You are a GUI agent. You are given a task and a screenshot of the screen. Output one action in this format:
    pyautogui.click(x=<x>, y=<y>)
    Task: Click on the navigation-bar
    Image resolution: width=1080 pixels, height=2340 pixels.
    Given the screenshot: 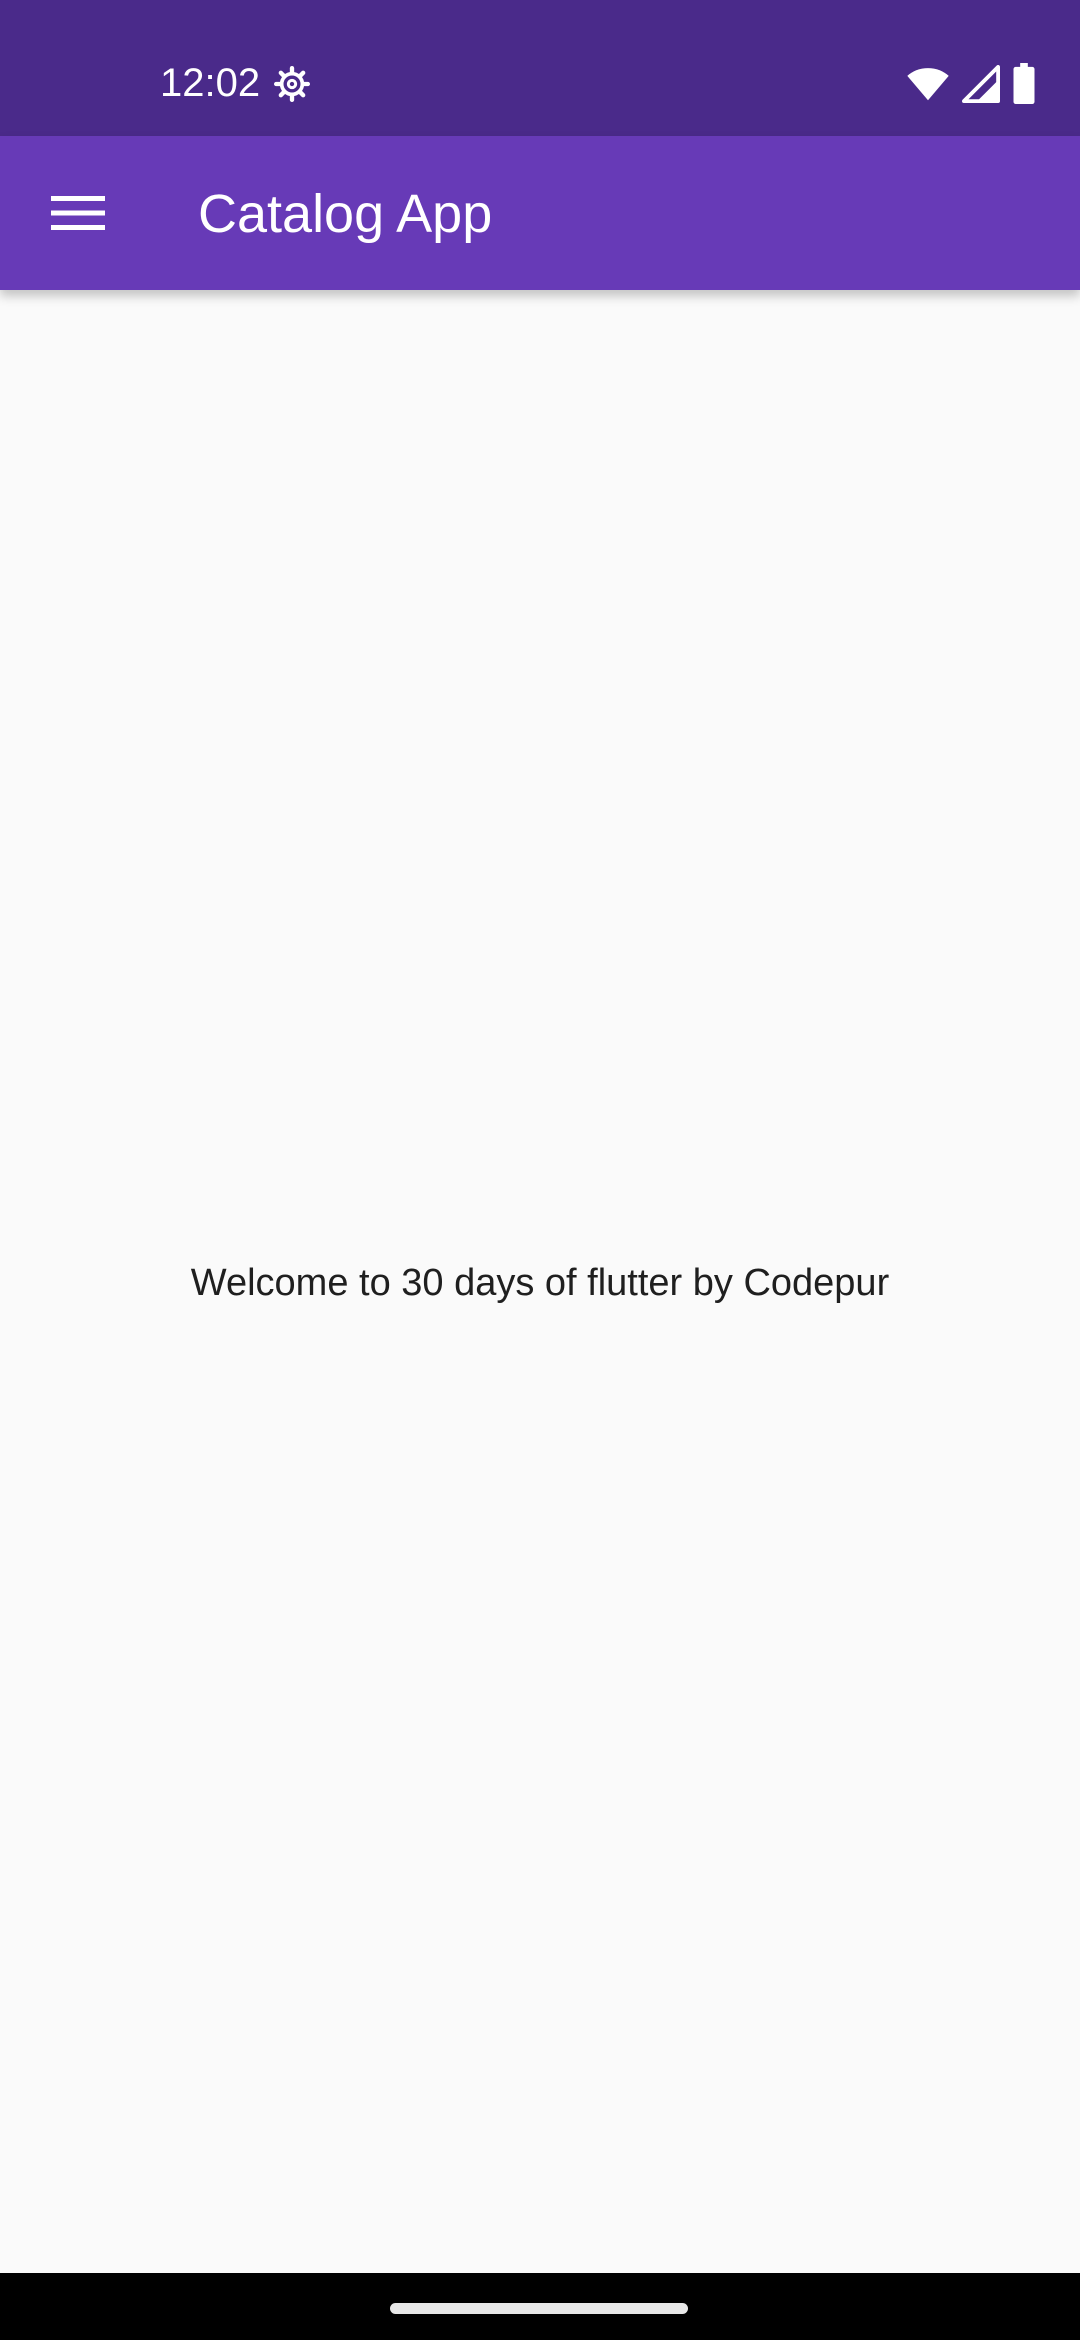 What is the action you would take?
    pyautogui.click(x=540, y=2306)
    